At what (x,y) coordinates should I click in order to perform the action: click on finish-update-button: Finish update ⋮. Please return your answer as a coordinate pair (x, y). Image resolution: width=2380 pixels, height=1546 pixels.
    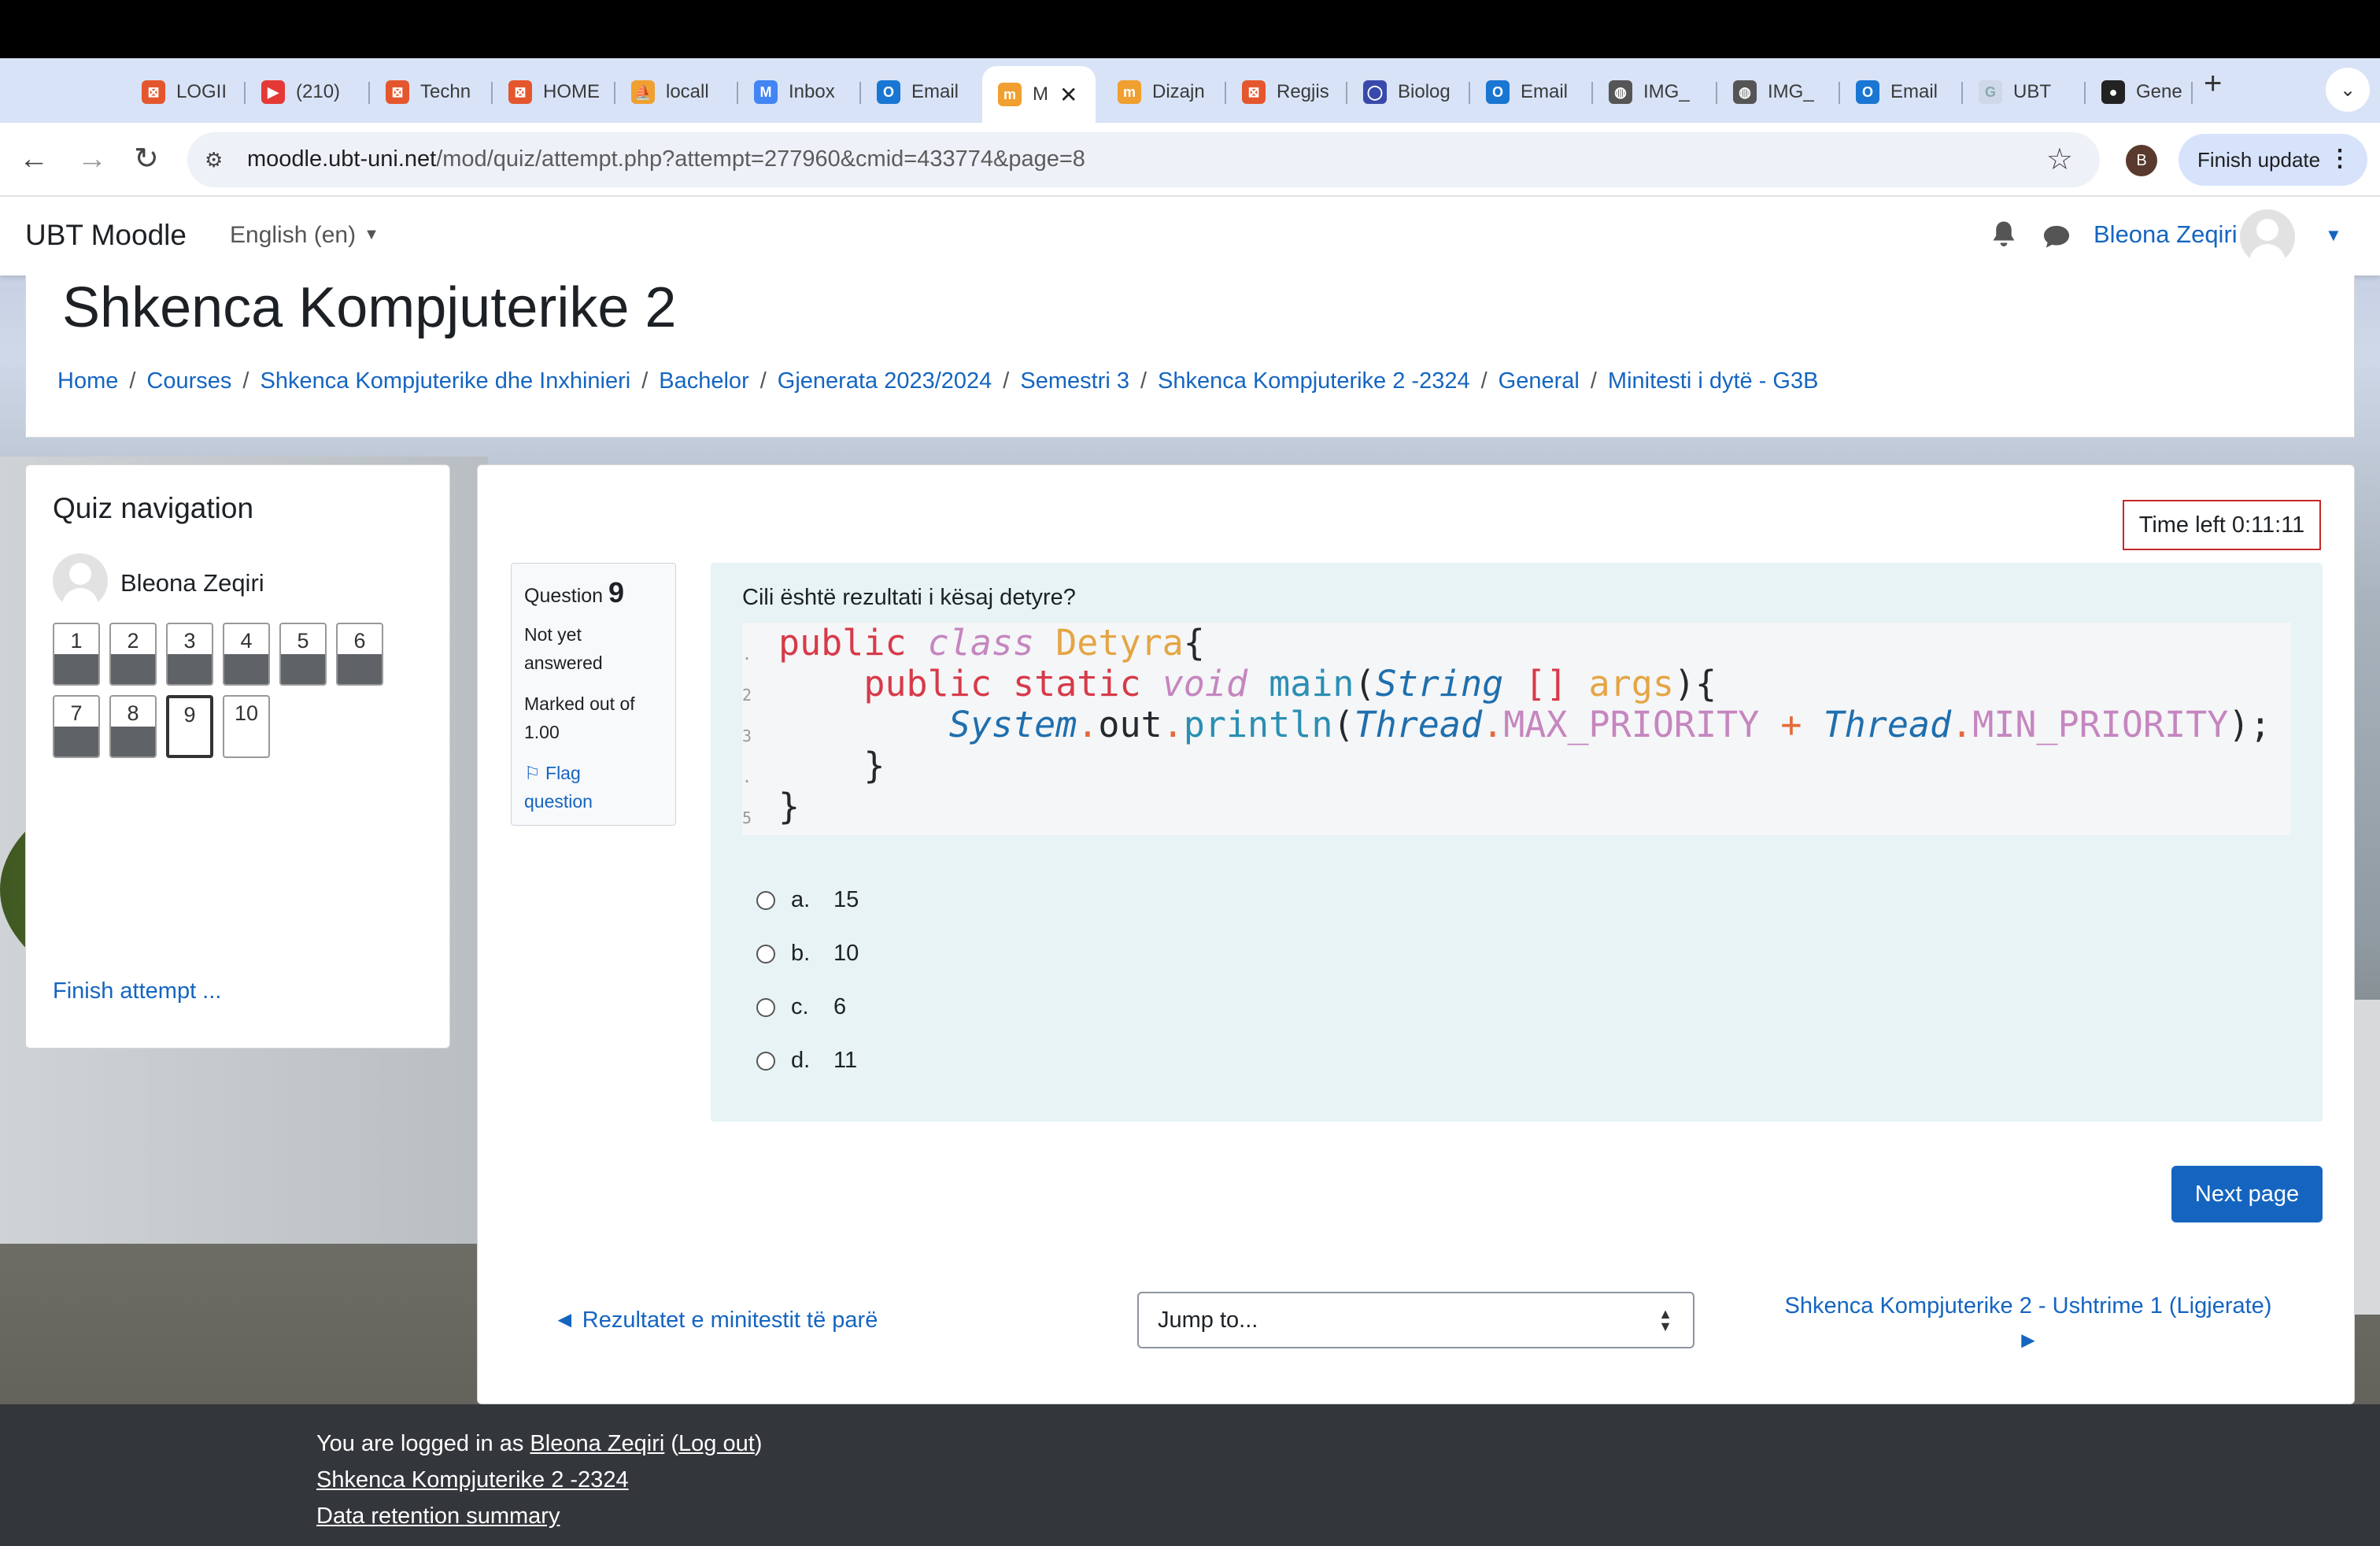
    Looking at the image, I should click on (2273, 160).